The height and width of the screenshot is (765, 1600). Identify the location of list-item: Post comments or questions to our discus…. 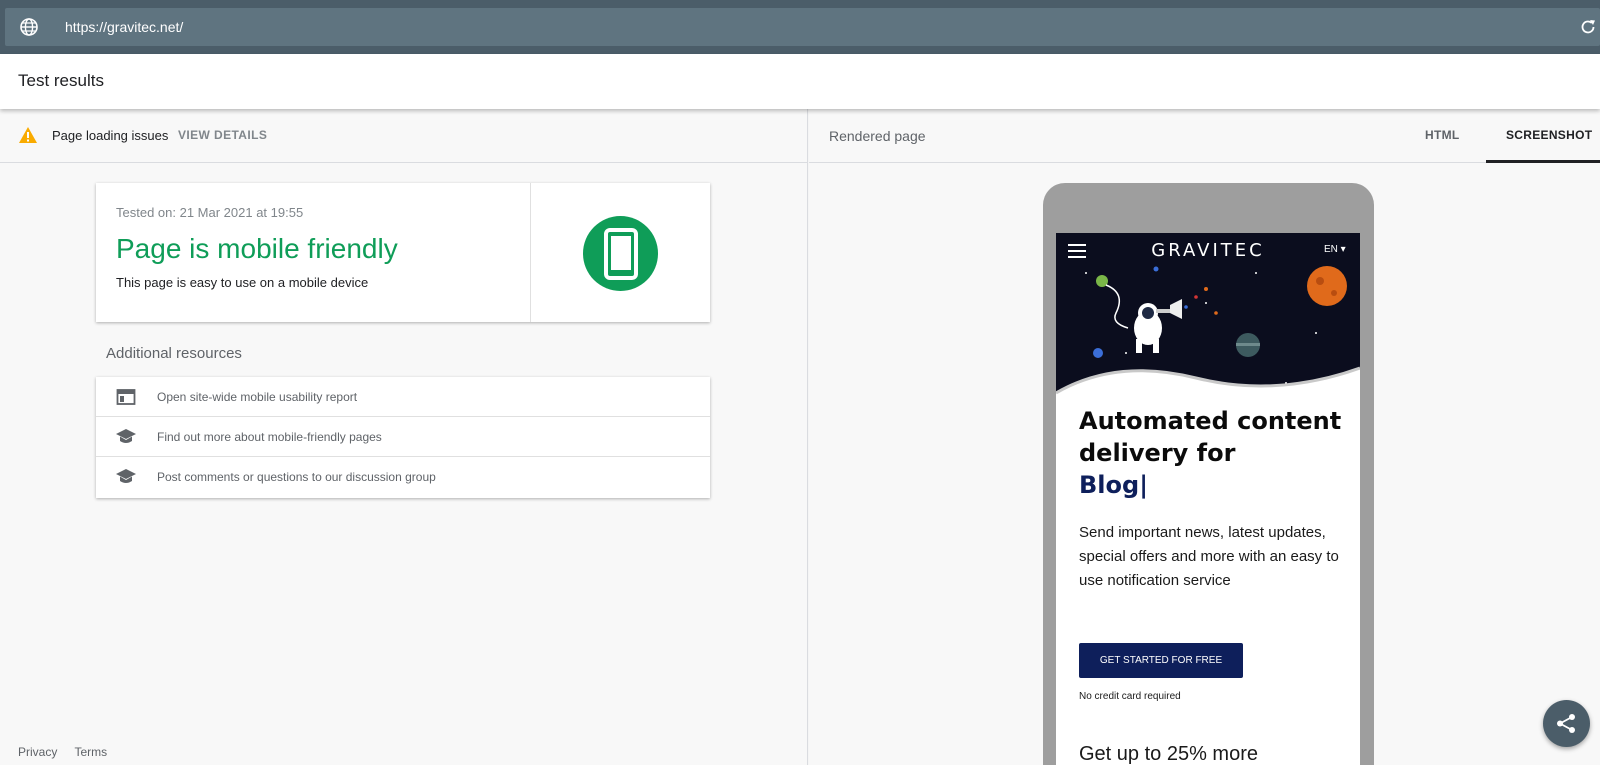
(403, 477).